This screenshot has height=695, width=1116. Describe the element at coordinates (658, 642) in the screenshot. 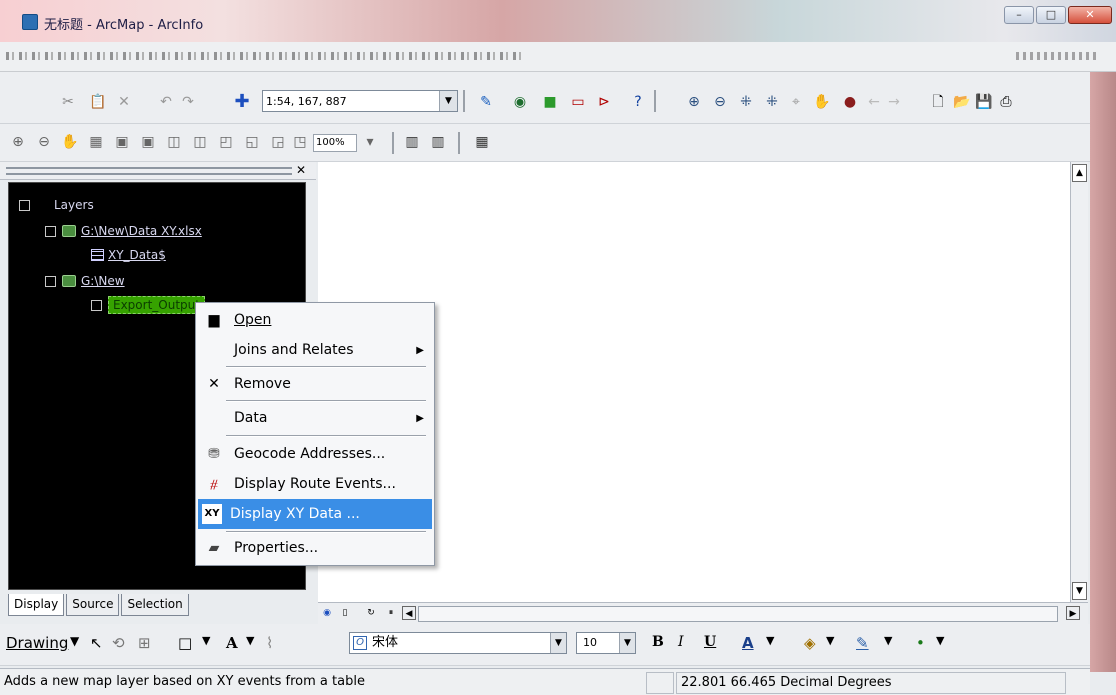

I see `bold-button: B` at that location.